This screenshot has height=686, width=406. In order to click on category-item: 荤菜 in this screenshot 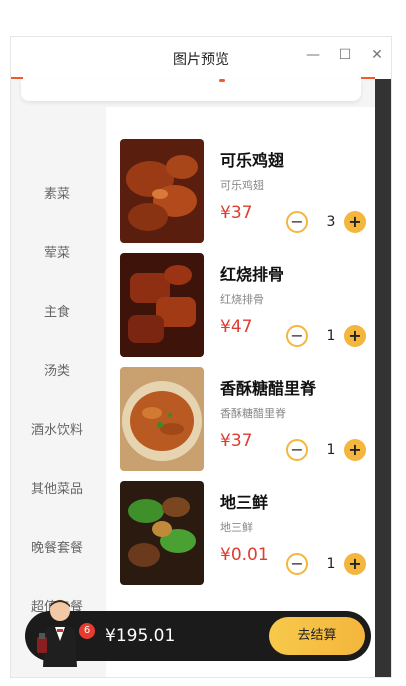, I will do `click(57, 251)`.